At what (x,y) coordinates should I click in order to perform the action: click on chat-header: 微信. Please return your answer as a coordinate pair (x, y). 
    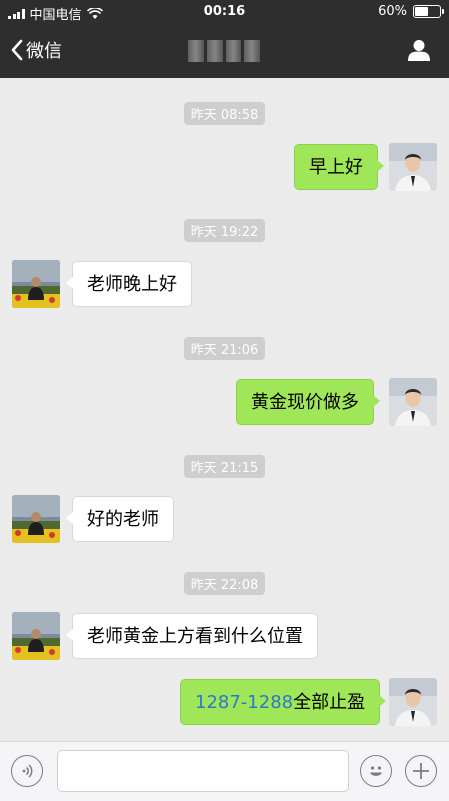
    Looking at the image, I should click on (224, 51).